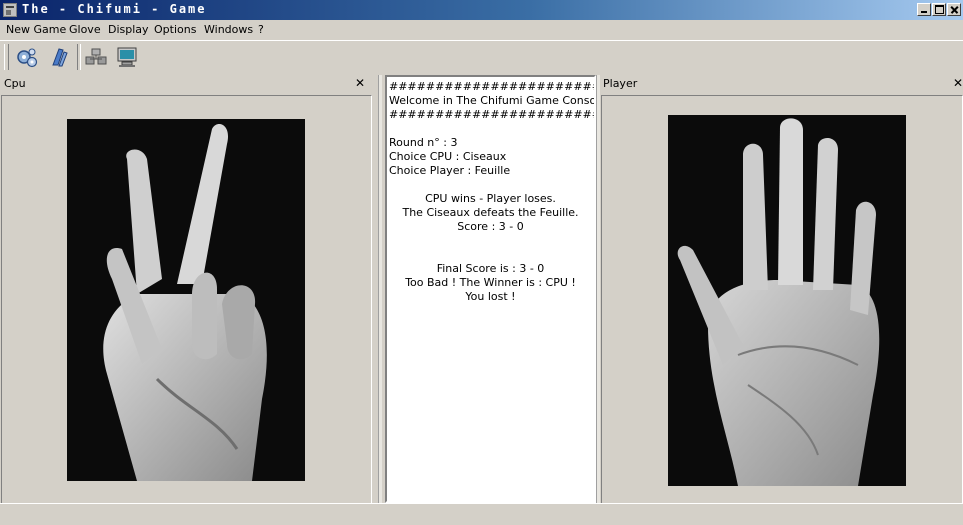 Image resolution: width=963 pixels, height=525 pixels. Describe the element at coordinates (481, 10) in the screenshot. I see `title-bar: The - Chifumi - Game` at that location.